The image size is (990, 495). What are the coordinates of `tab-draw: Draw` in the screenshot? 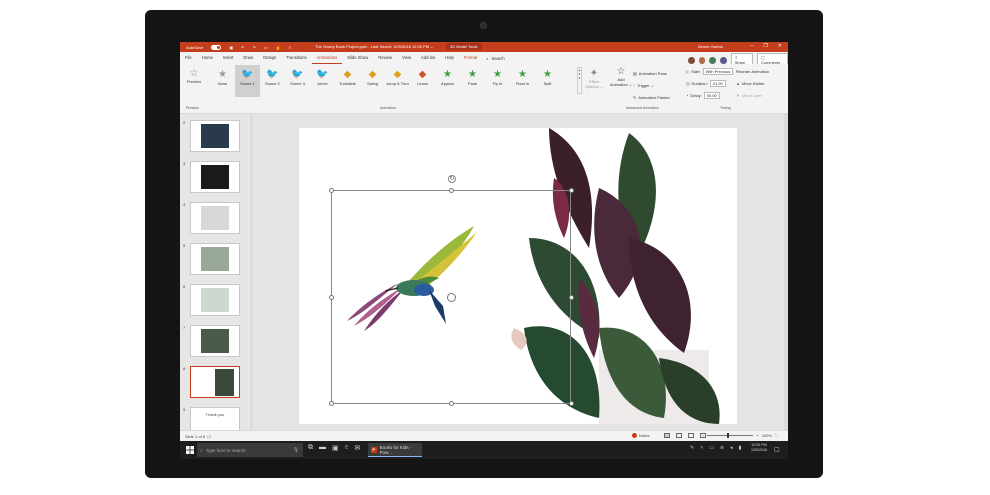 It's located at (248, 58).